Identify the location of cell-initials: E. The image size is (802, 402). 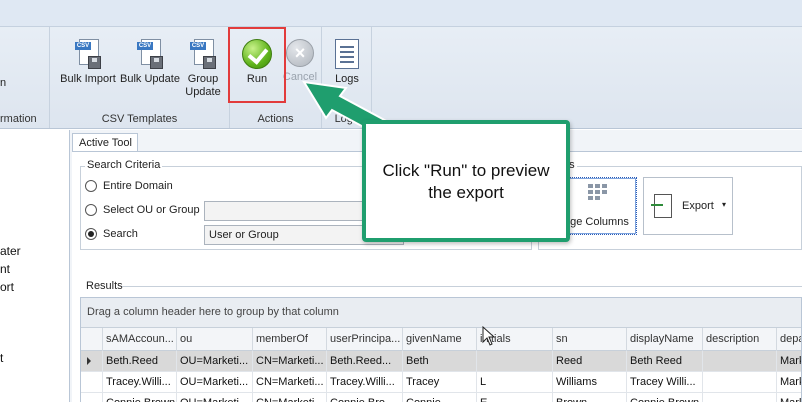
(515, 397).